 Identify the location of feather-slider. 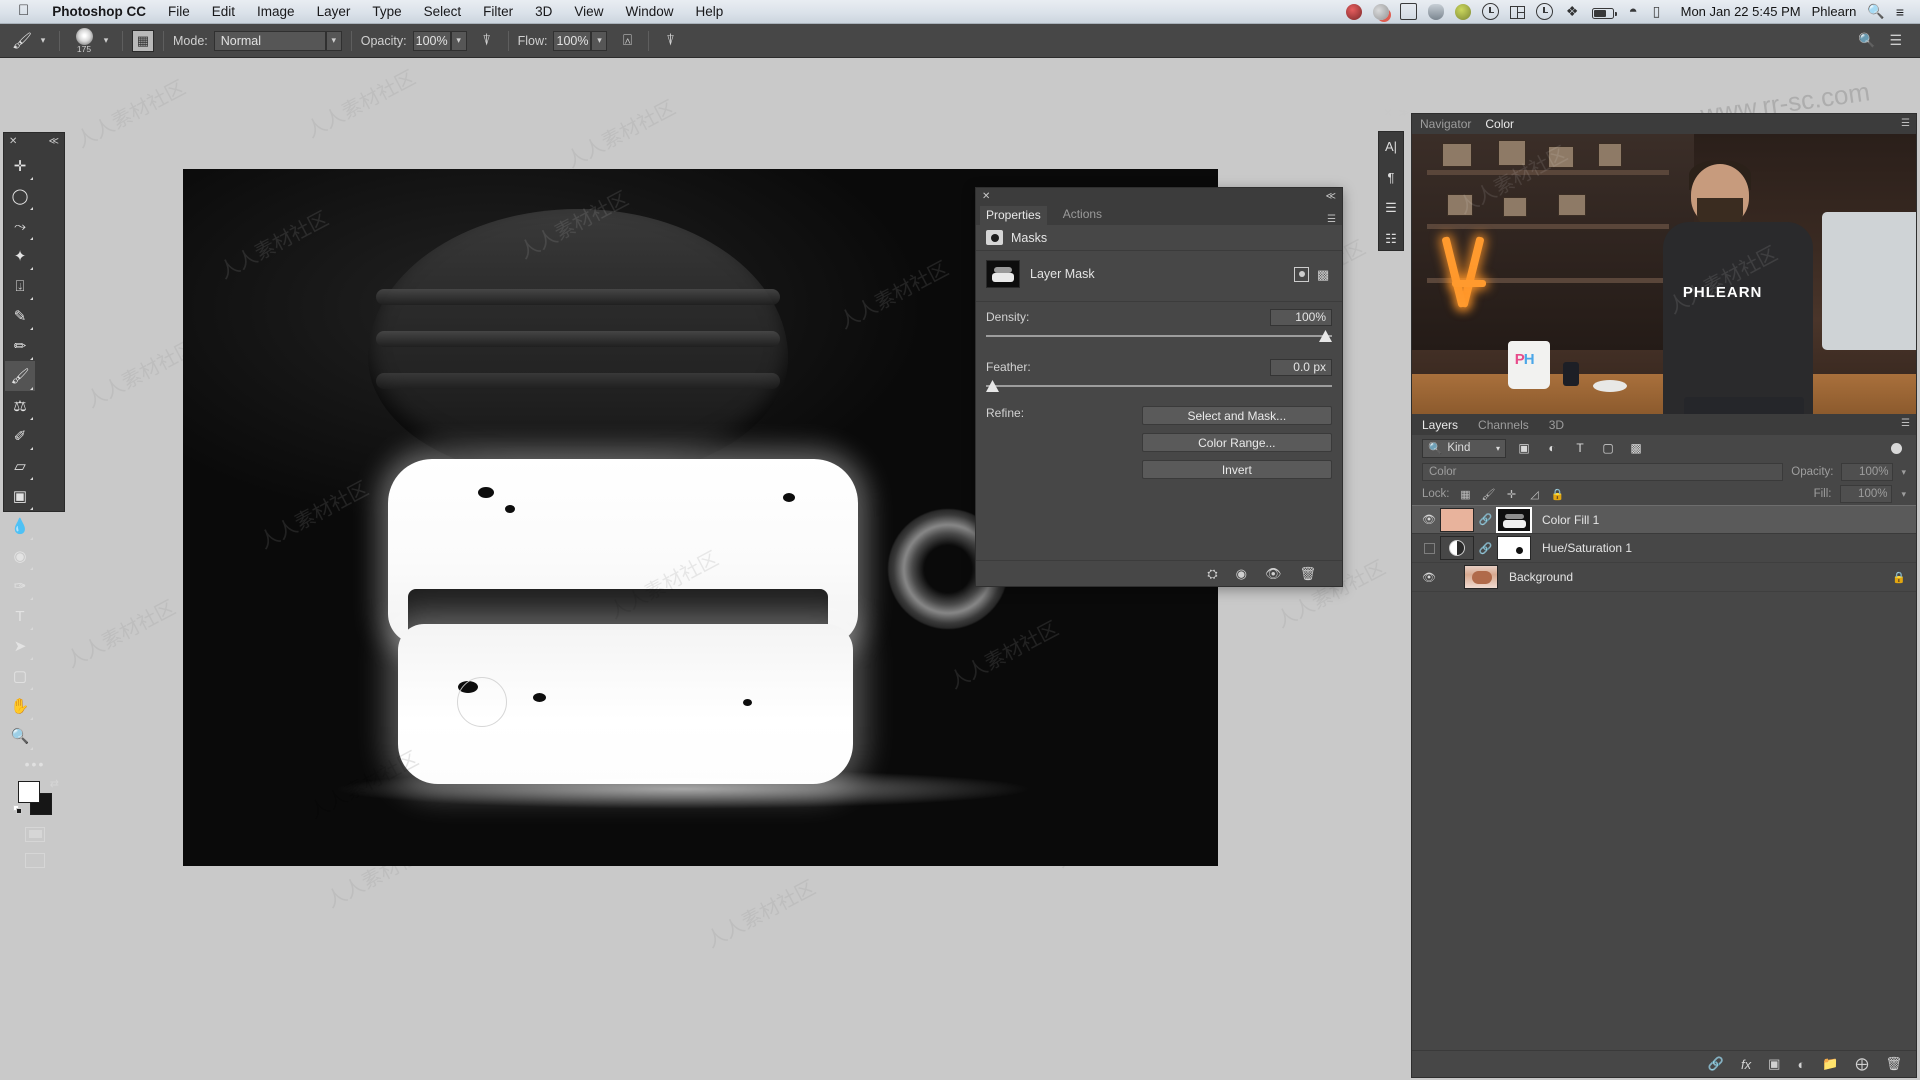
(1159, 387).